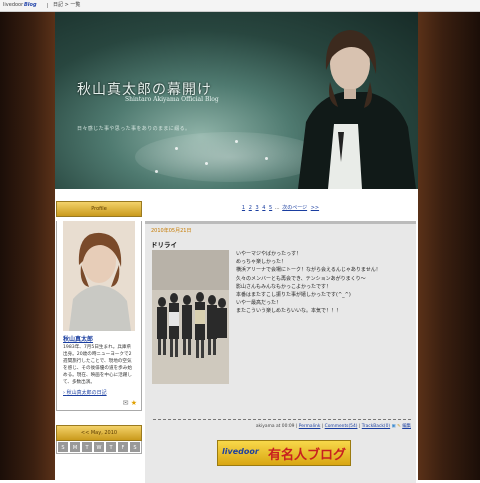 This screenshot has height=483, width=480. I want to click on banner-livedoor: livedoor, so click(240, 451).